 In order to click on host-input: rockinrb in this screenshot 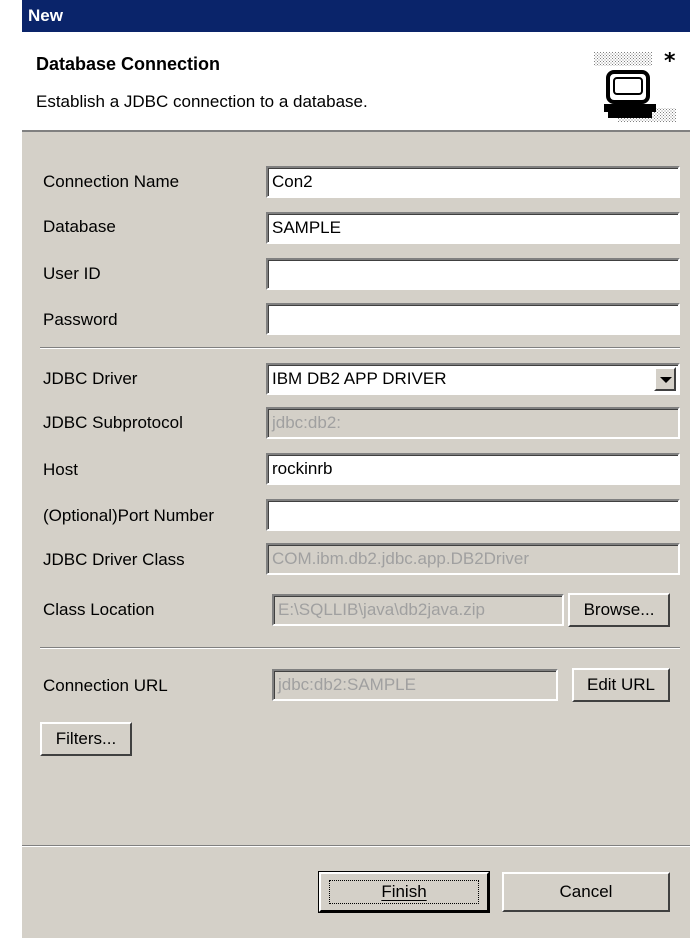, I will do `click(473, 469)`.